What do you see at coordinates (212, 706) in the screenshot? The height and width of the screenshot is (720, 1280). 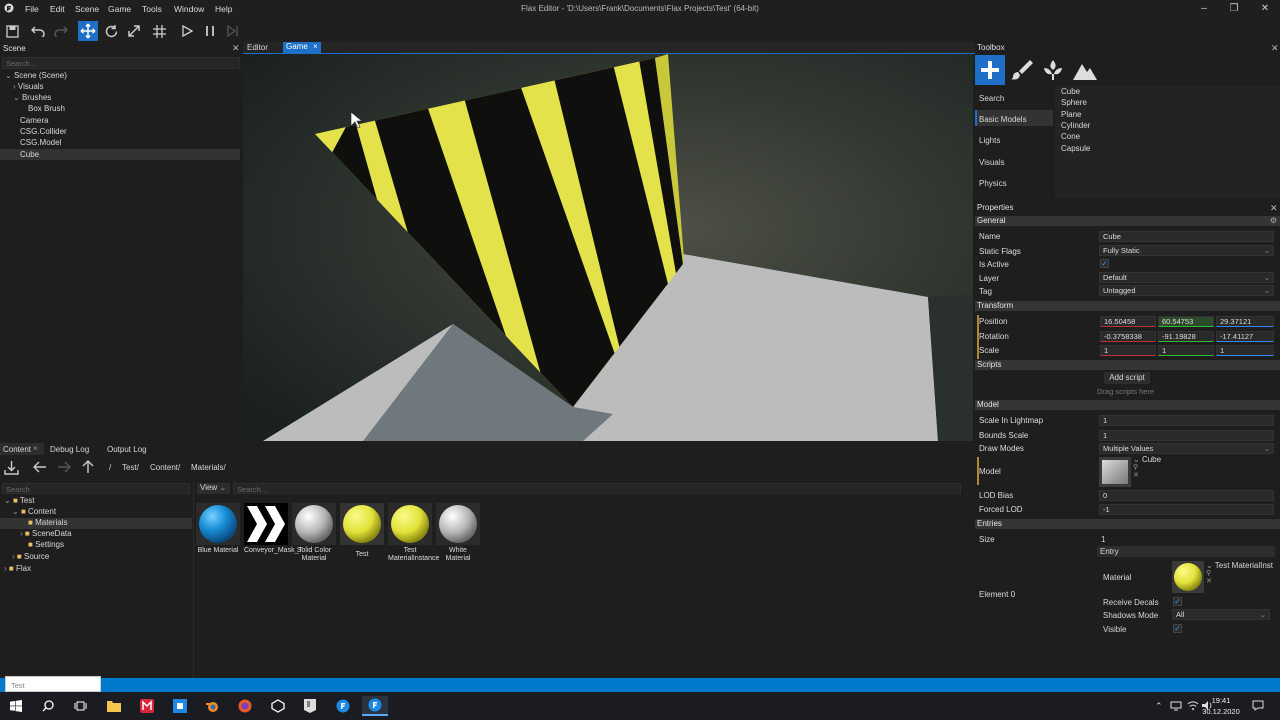 I see `blender-icon` at bounding box center [212, 706].